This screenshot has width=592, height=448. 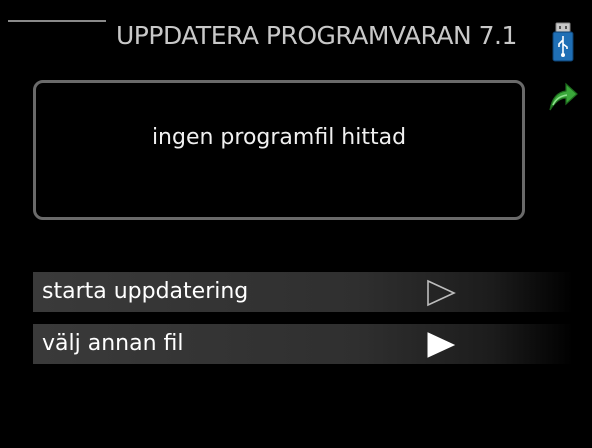 What do you see at coordinates (563, 42) in the screenshot?
I see `usb-icon` at bounding box center [563, 42].